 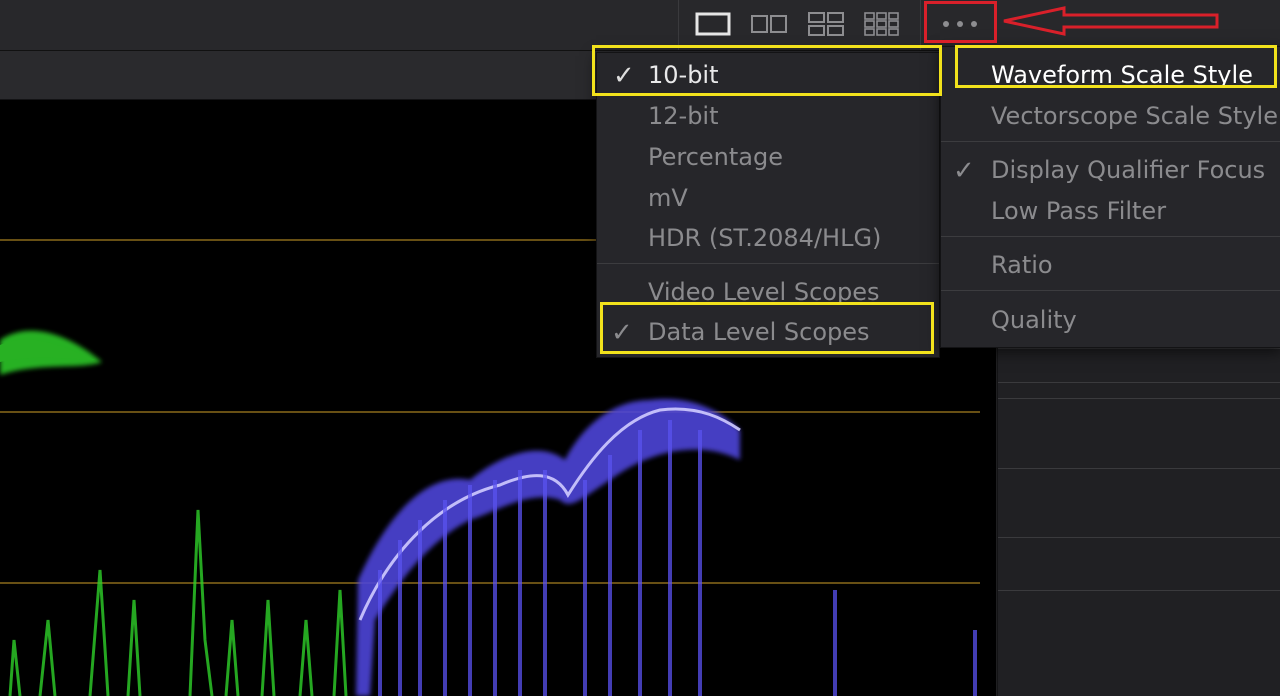 I want to click on menu-item-label: mV, so click(x=668, y=198).